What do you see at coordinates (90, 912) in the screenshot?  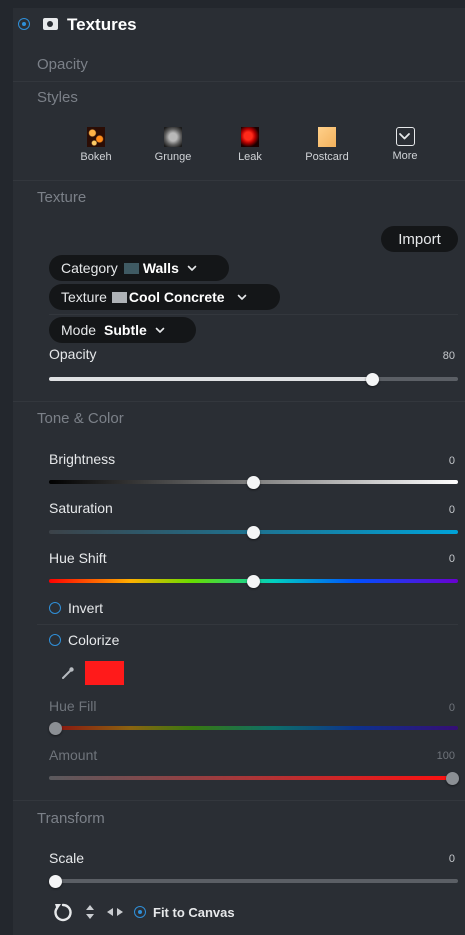 I see `flip-vertical-icon` at bounding box center [90, 912].